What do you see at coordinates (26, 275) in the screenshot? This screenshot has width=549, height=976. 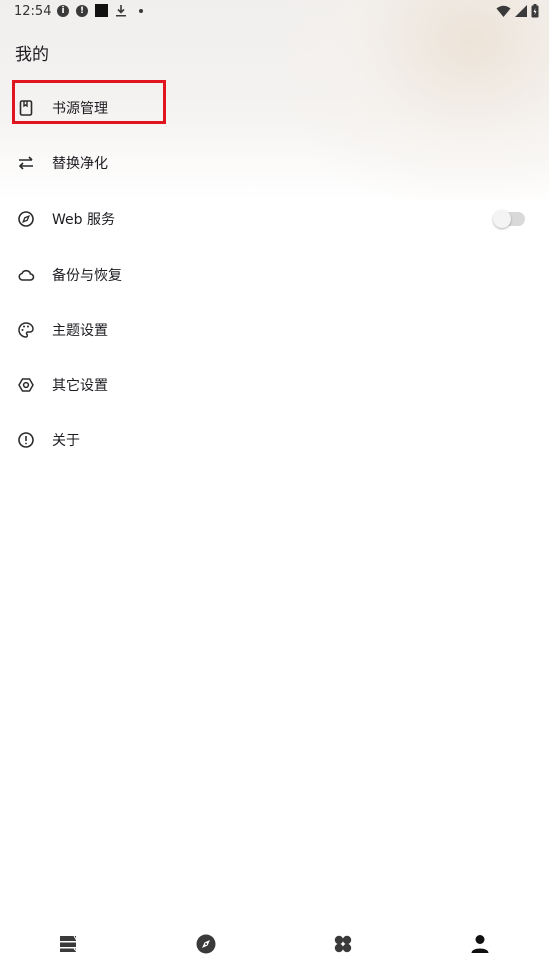 I see `cloud-icon` at bounding box center [26, 275].